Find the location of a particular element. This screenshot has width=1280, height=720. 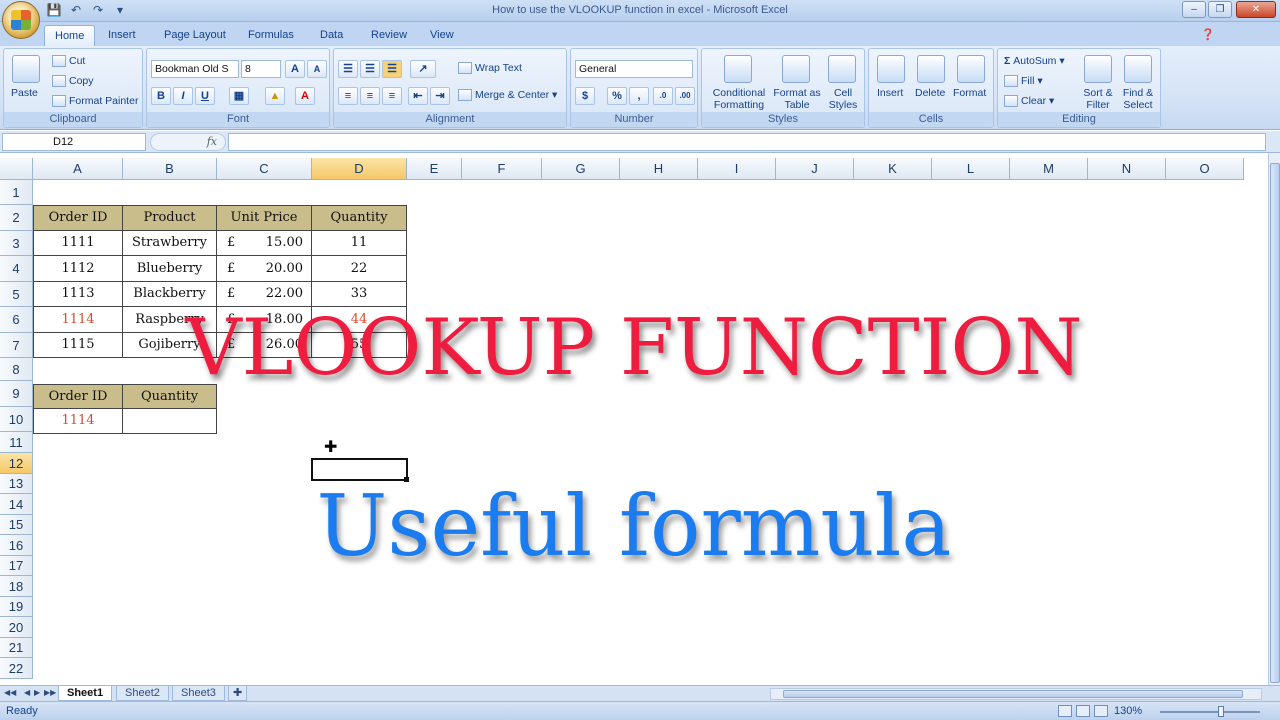

binoculars-icon is located at coordinates (1138, 69).